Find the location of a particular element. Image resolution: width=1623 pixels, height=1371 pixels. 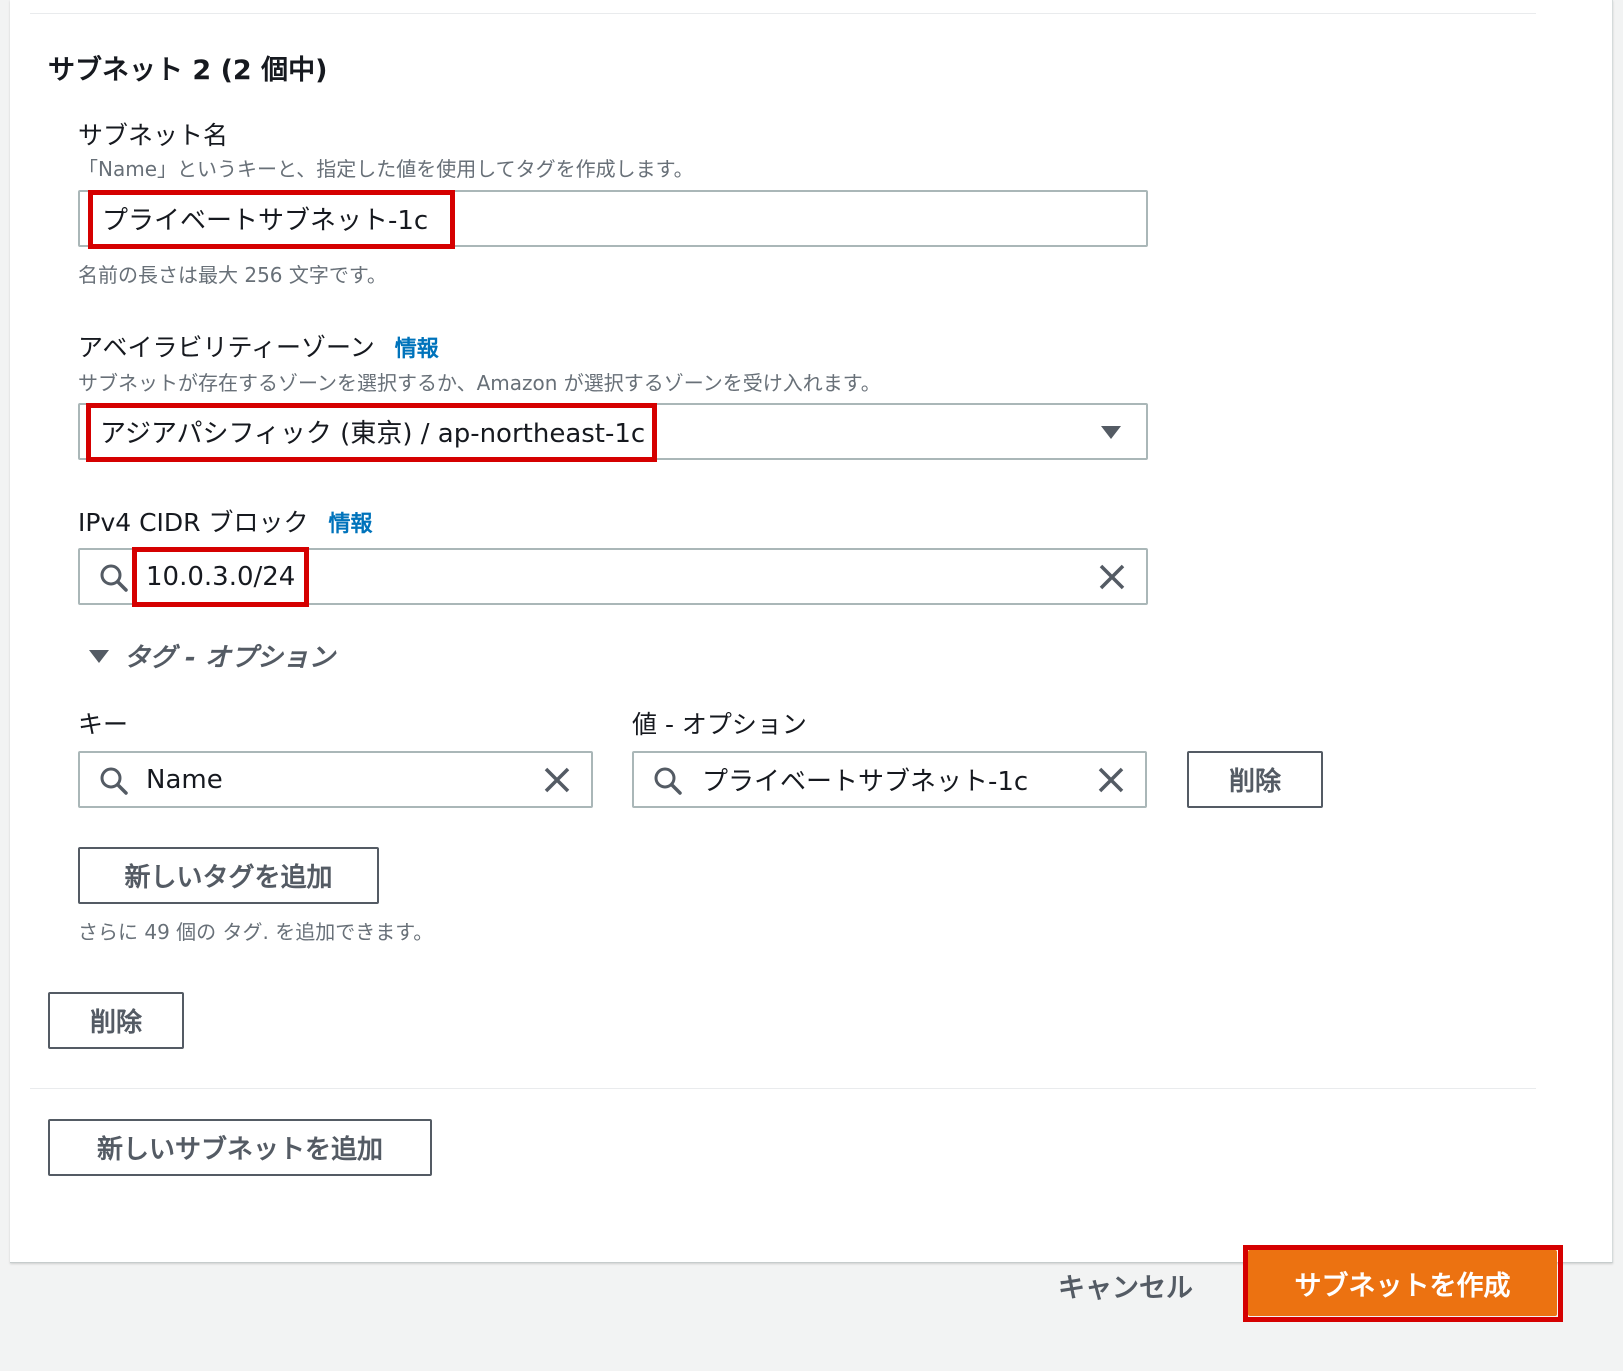

cancel-button: キャンセル is located at coordinates (1125, 1285).